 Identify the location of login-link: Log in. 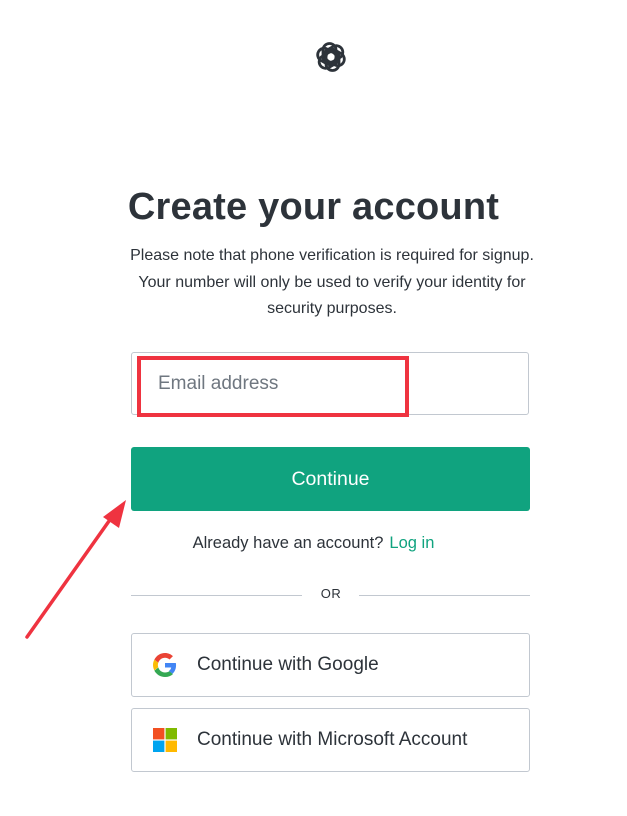
(411, 543).